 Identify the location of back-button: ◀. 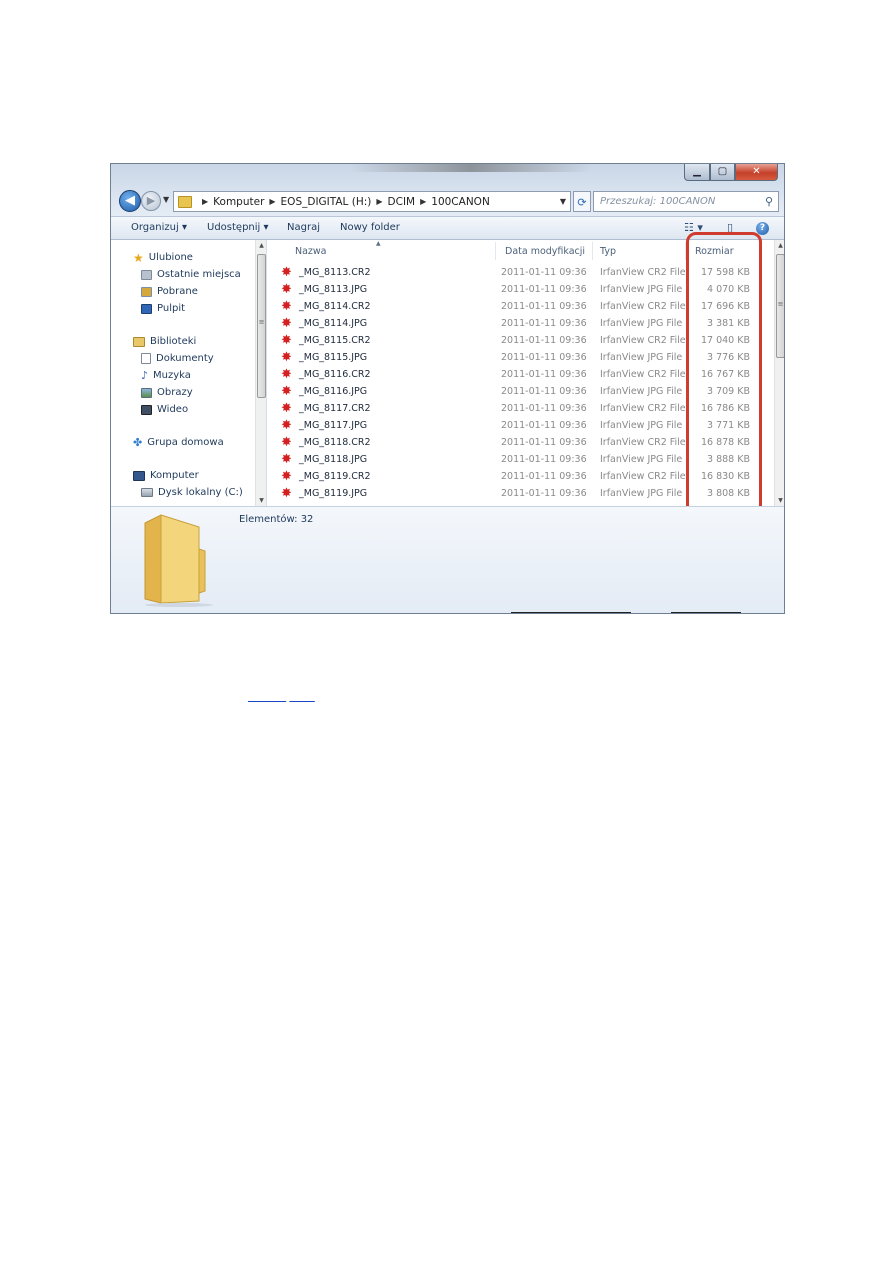
(130, 201).